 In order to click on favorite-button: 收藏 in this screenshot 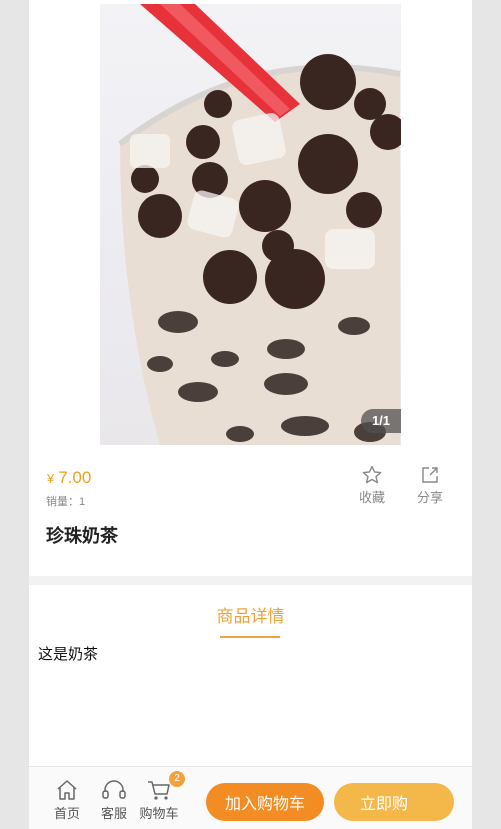, I will do `click(372, 486)`.